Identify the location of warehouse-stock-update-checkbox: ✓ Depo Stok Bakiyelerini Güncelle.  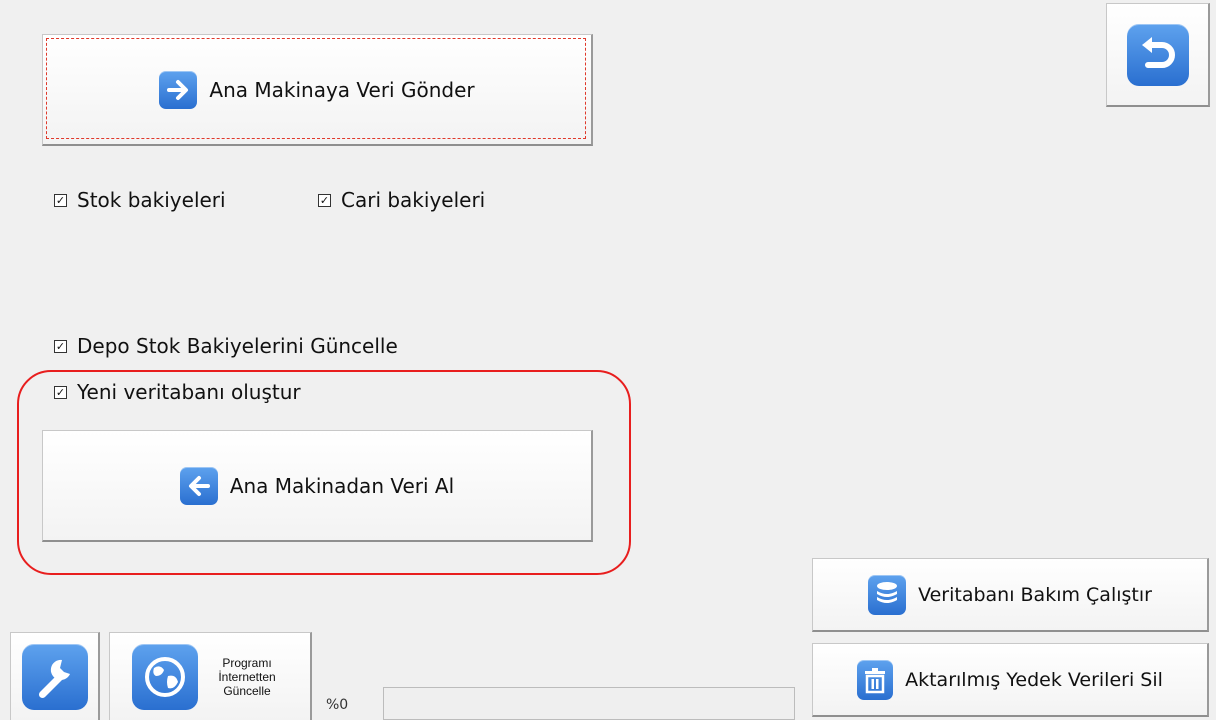
(226, 346).